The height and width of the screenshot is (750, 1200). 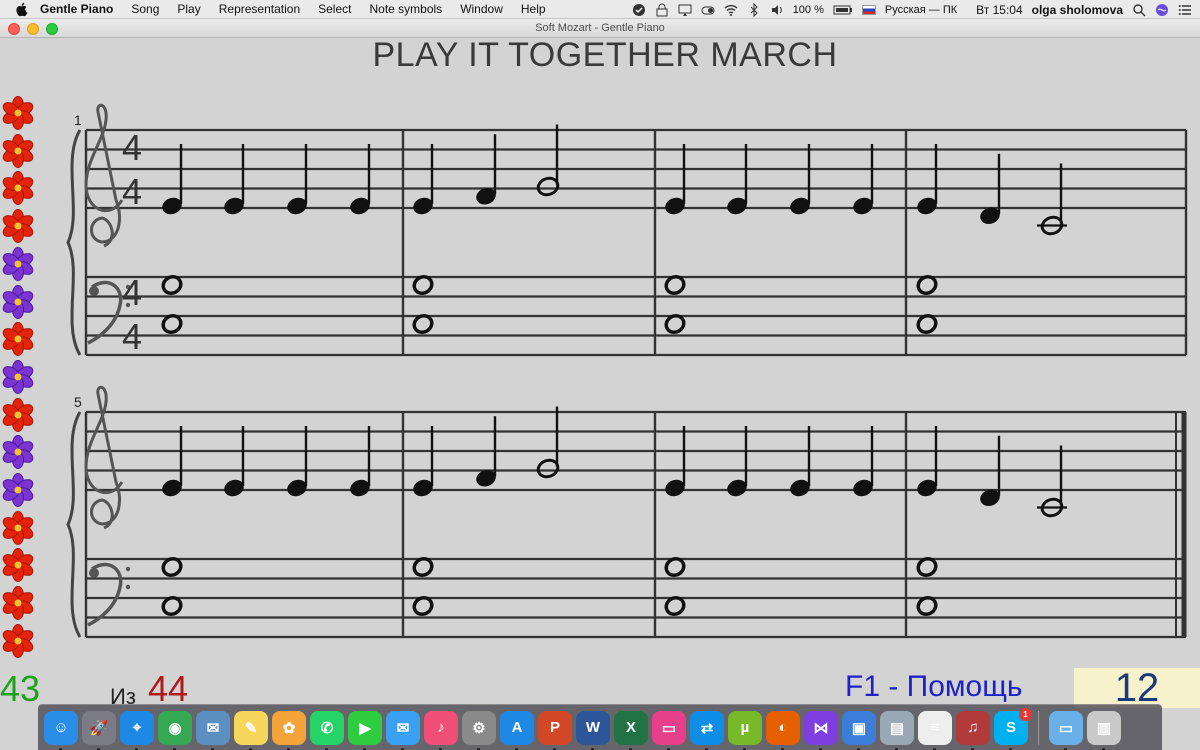 What do you see at coordinates (137, 730) in the screenshot?
I see `safari-icon: ⌖` at bounding box center [137, 730].